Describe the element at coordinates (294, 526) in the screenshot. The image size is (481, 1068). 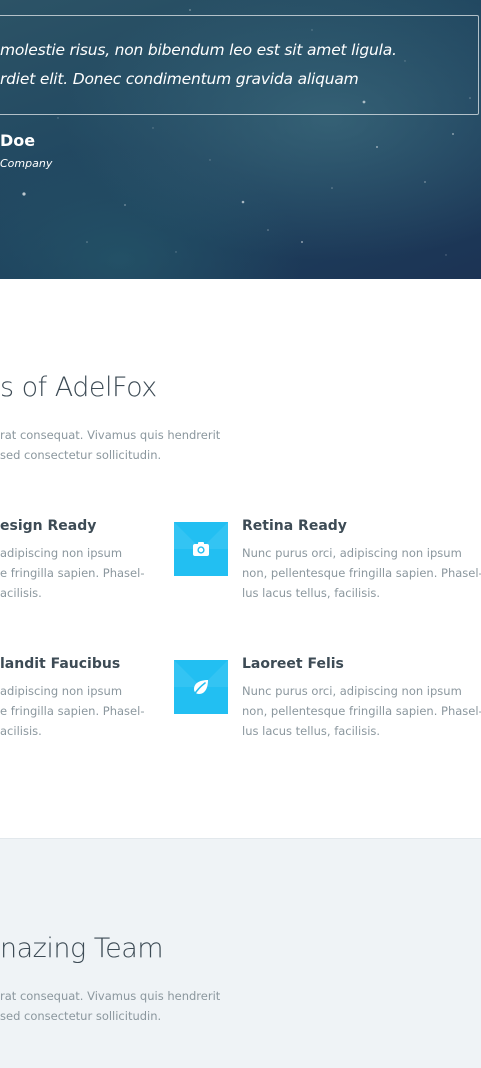
I see `feature-title: Retina Ready` at that location.